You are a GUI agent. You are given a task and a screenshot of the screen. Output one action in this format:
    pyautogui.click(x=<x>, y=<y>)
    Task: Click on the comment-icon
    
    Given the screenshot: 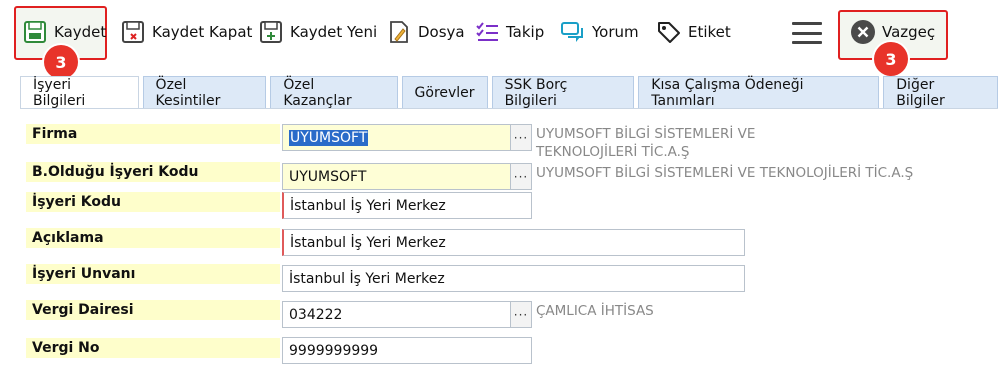 What is the action you would take?
    pyautogui.click(x=573, y=32)
    